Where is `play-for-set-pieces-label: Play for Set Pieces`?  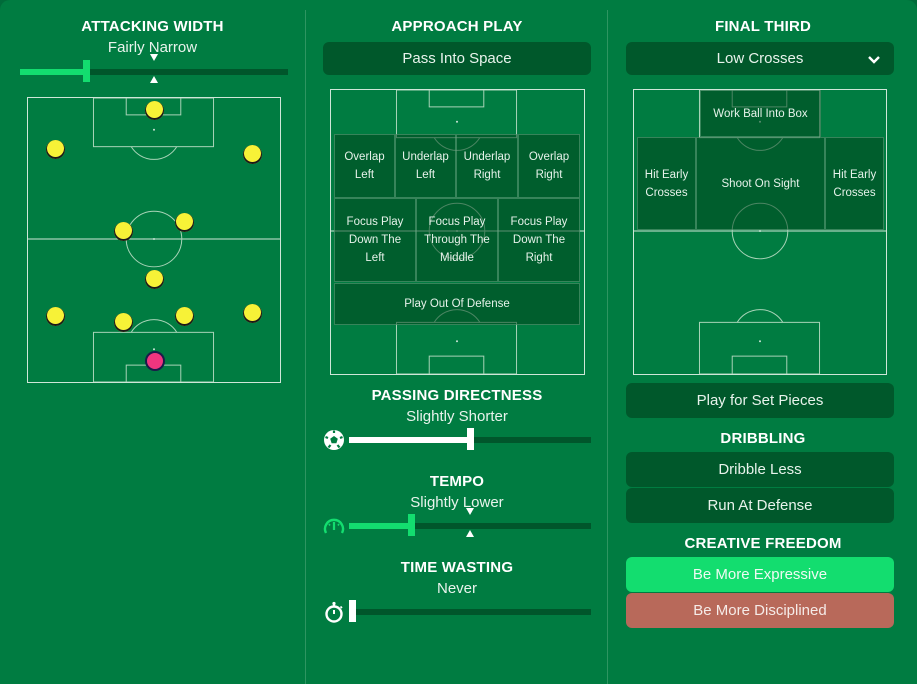 play-for-set-pieces-label: Play for Set Pieces is located at coordinates (760, 400).